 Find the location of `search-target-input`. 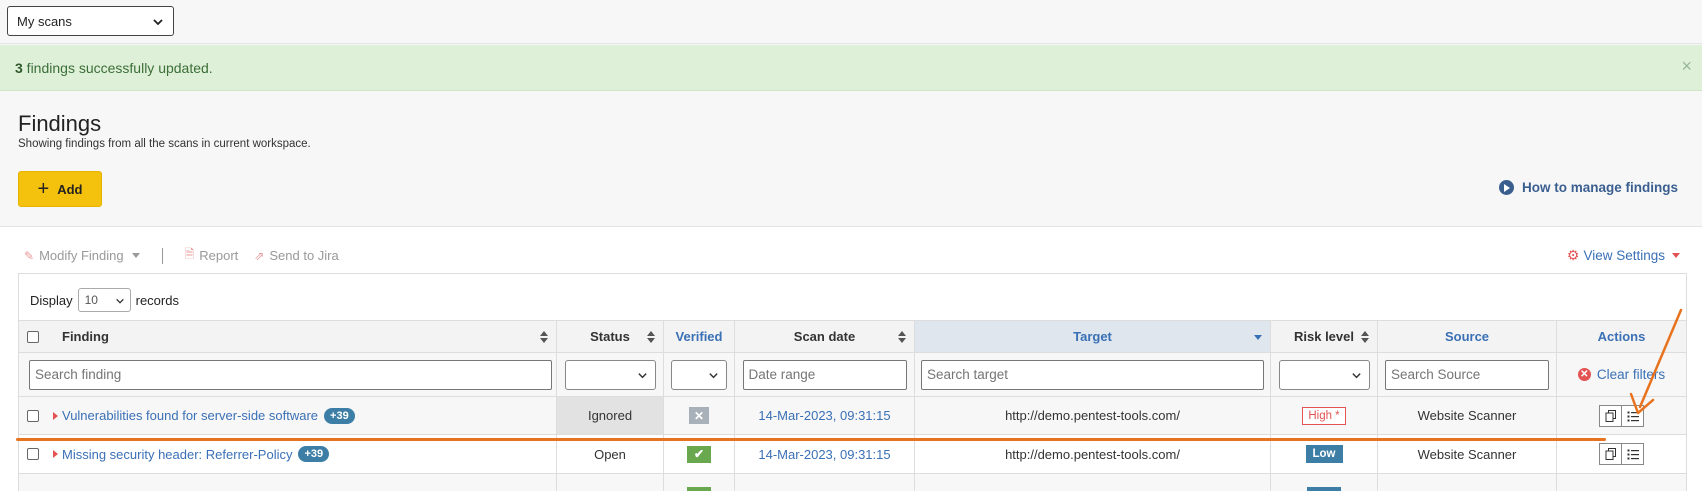

search-target-input is located at coordinates (1092, 374).